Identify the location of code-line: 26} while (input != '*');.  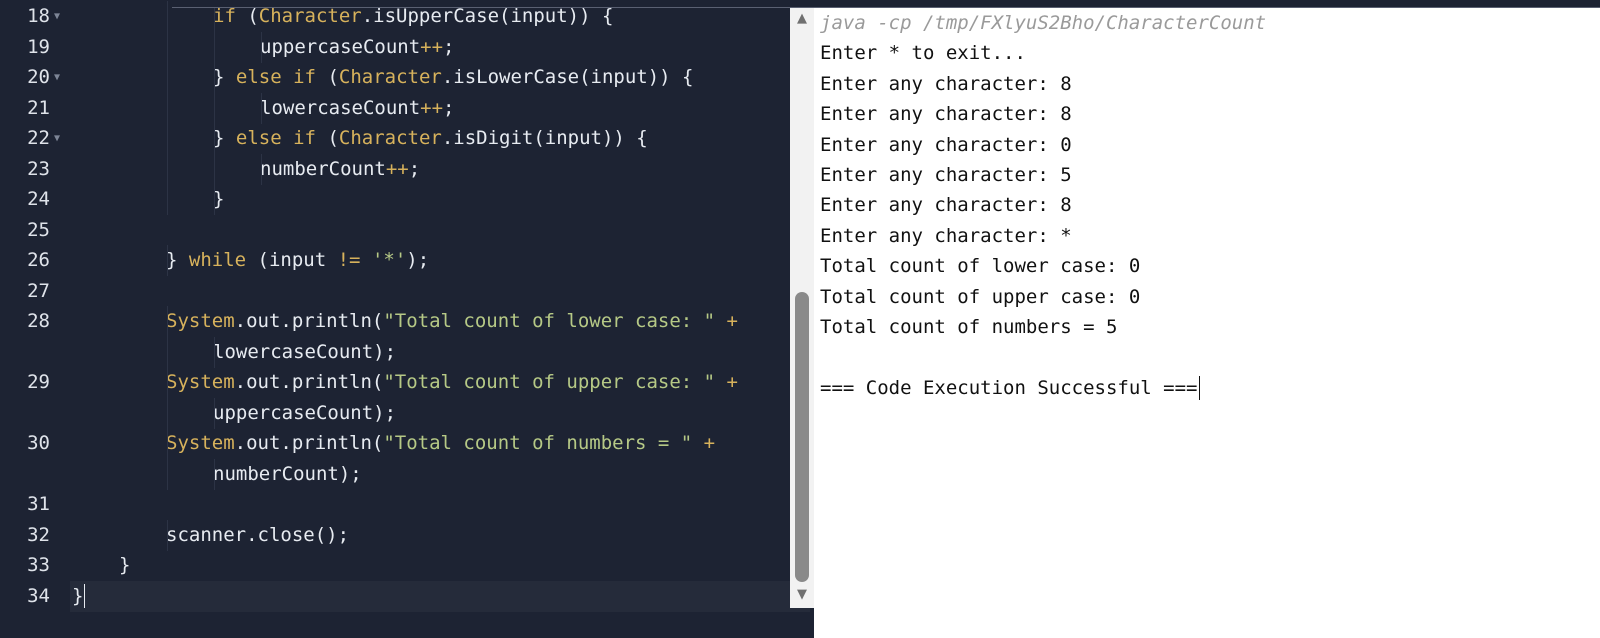
(405, 260).